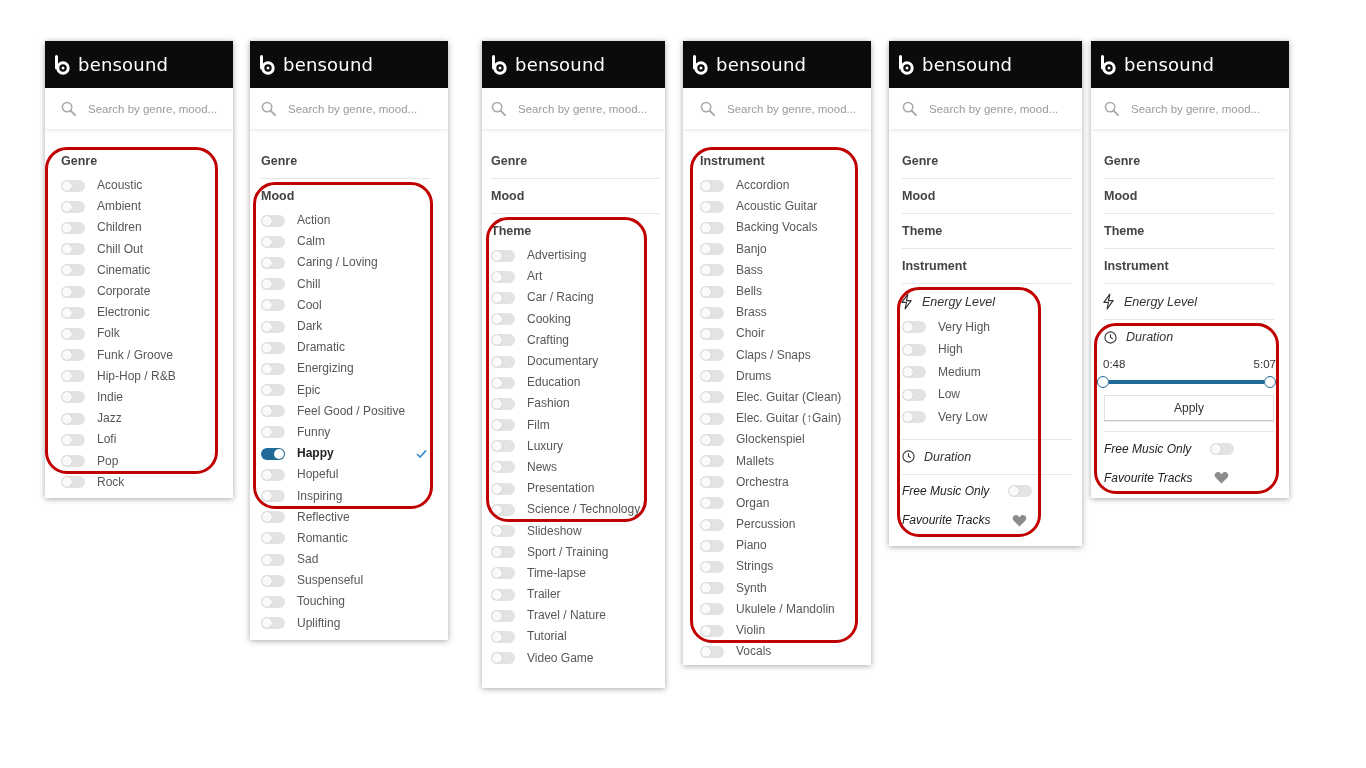 The image size is (1366, 768). What do you see at coordinates (1189, 408) in the screenshot?
I see `apply-button: Apply` at bounding box center [1189, 408].